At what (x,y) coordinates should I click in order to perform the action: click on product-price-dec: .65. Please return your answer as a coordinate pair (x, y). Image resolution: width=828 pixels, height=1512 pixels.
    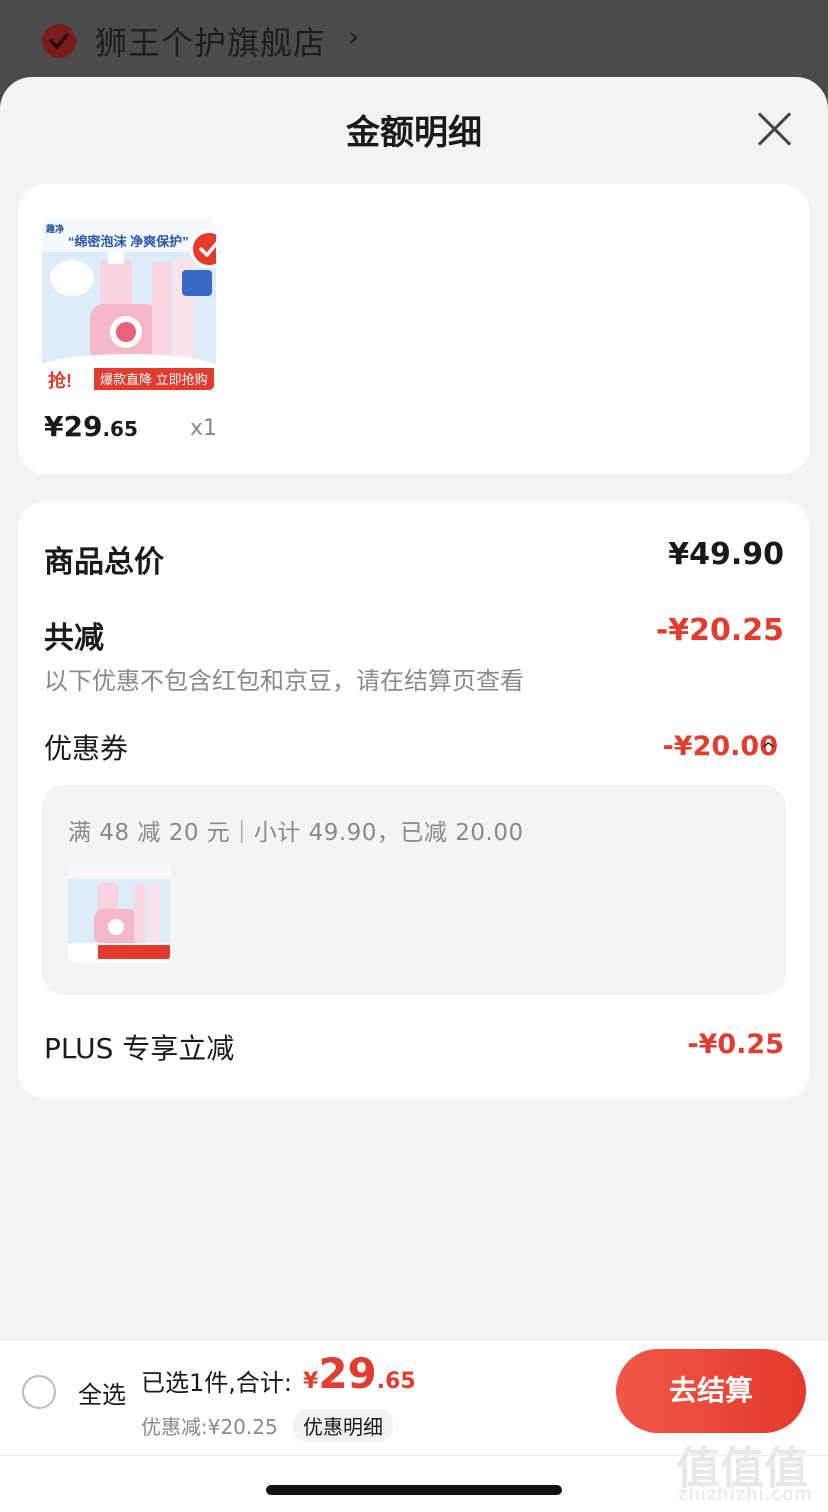
    Looking at the image, I should click on (120, 429).